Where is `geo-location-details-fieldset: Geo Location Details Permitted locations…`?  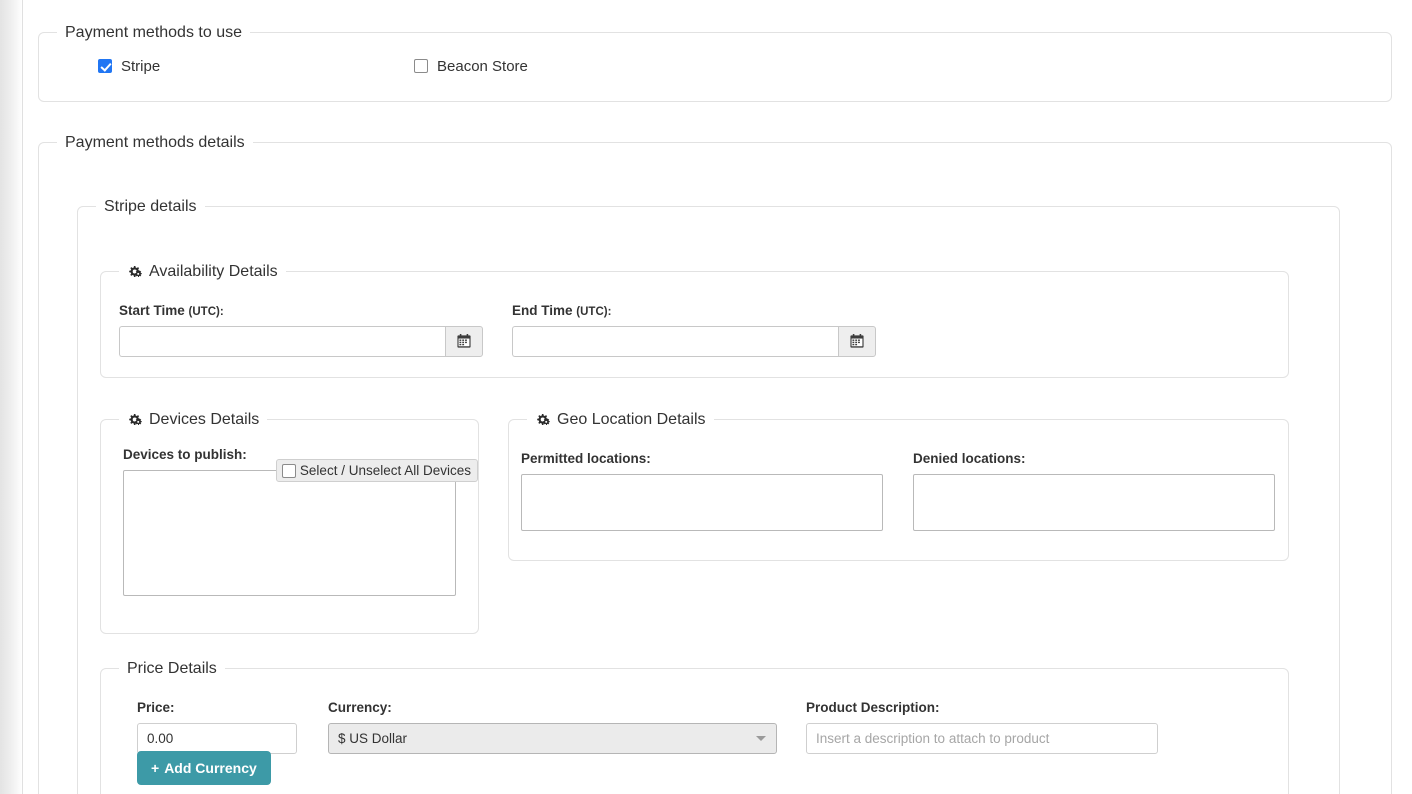 geo-location-details-fieldset: Geo Location Details Permitted locations… is located at coordinates (898, 486).